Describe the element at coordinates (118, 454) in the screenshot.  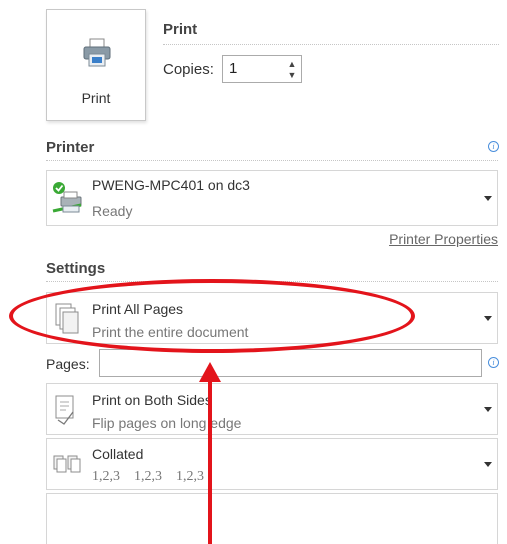
I see `setting-main-label: Collated` at that location.